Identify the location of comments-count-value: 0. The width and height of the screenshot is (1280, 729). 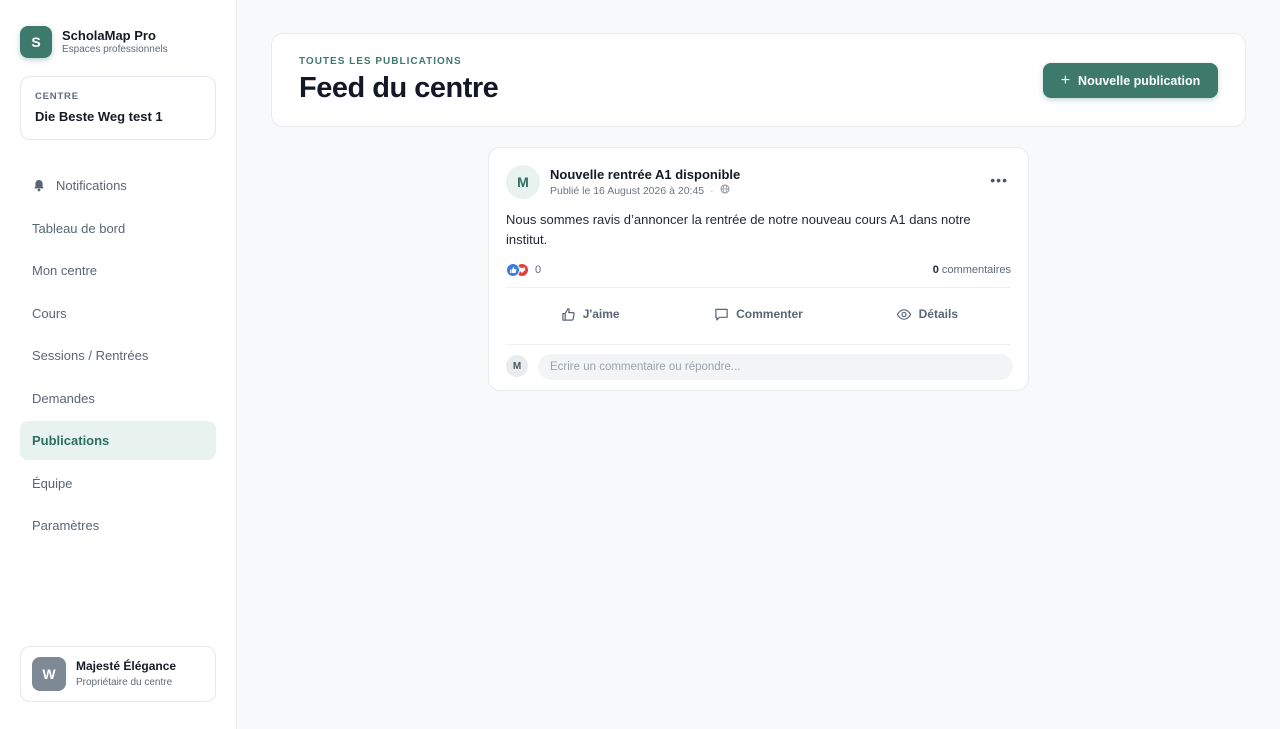
(935, 270).